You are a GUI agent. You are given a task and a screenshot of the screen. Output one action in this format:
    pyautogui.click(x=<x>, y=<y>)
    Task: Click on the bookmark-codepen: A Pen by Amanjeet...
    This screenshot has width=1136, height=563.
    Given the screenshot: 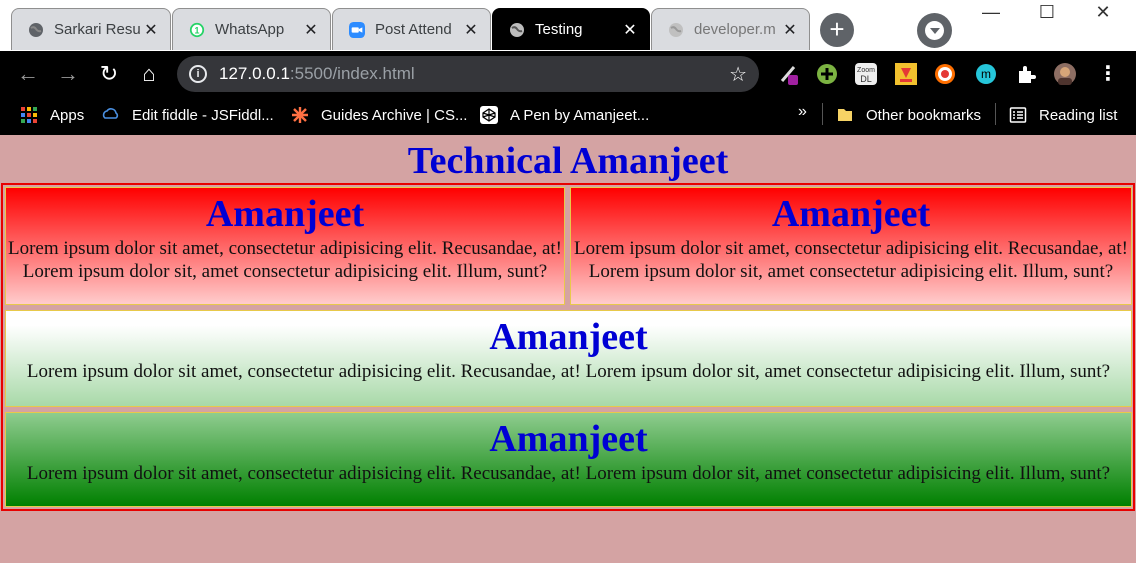 What is the action you would take?
    pyautogui.click(x=564, y=115)
    